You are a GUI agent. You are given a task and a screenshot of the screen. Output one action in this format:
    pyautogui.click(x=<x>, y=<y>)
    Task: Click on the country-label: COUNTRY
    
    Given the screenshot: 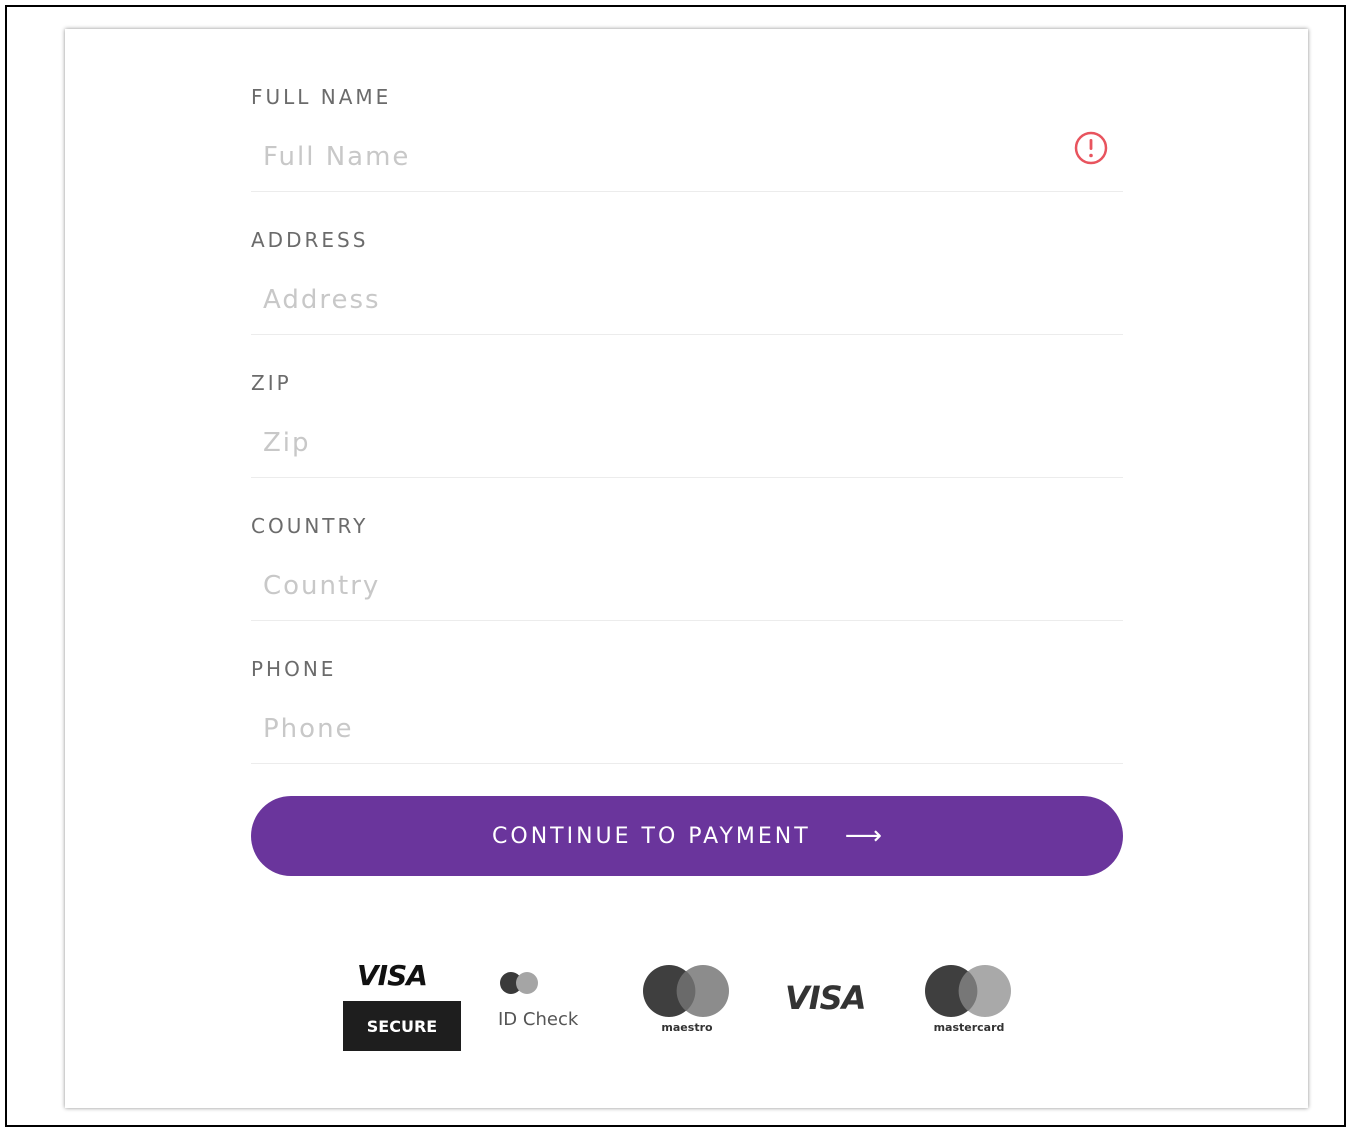 What is the action you would take?
    pyautogui.click(x=310, y=526)
    